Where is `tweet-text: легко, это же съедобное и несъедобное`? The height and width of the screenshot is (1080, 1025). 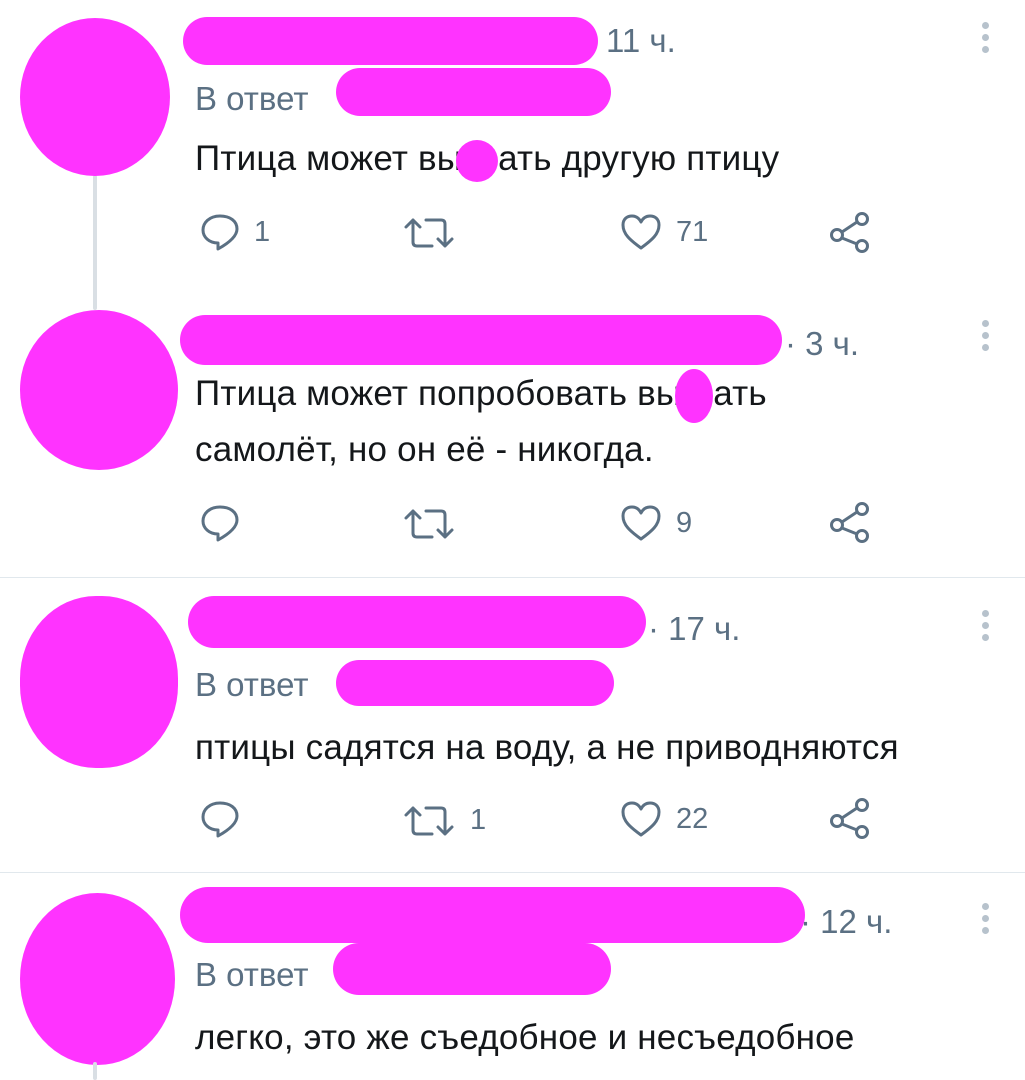 tweet-text: легко, это же съедобное и несъедобное is located at coordinates (525, 1037).